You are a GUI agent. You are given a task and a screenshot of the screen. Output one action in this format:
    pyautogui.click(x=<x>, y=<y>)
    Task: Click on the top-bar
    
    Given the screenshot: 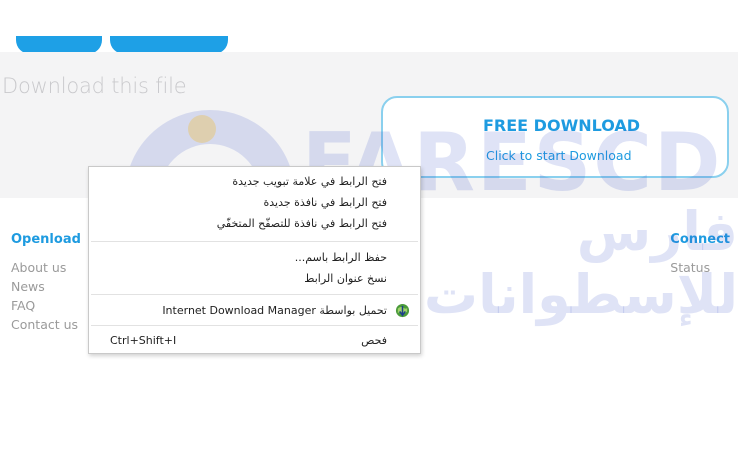 What is the action you would take?
    pyautogui.click(x=369, y=27)
    